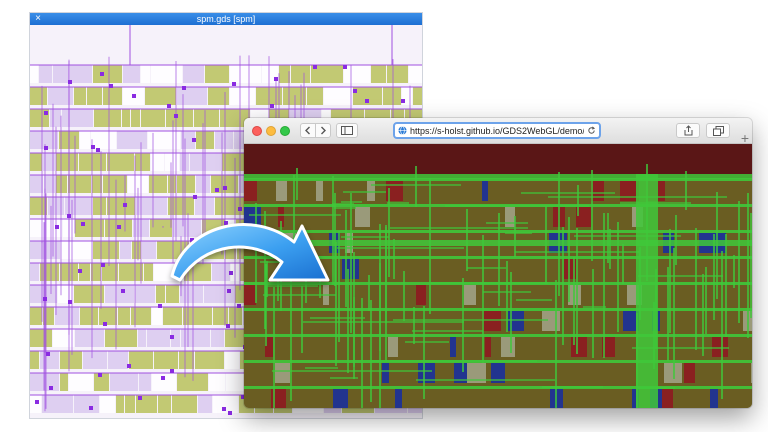 This screenshot has width=768, height=432. I want to click on sidebar-button, so click(347, 130).